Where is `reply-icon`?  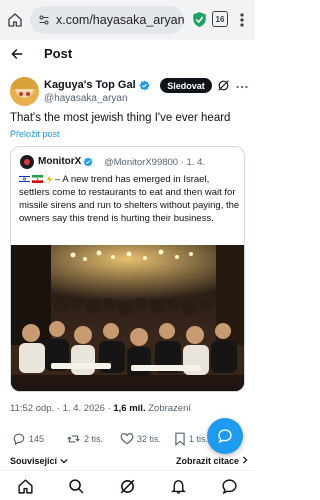
reply-icon is located at coordinates (19, 439).